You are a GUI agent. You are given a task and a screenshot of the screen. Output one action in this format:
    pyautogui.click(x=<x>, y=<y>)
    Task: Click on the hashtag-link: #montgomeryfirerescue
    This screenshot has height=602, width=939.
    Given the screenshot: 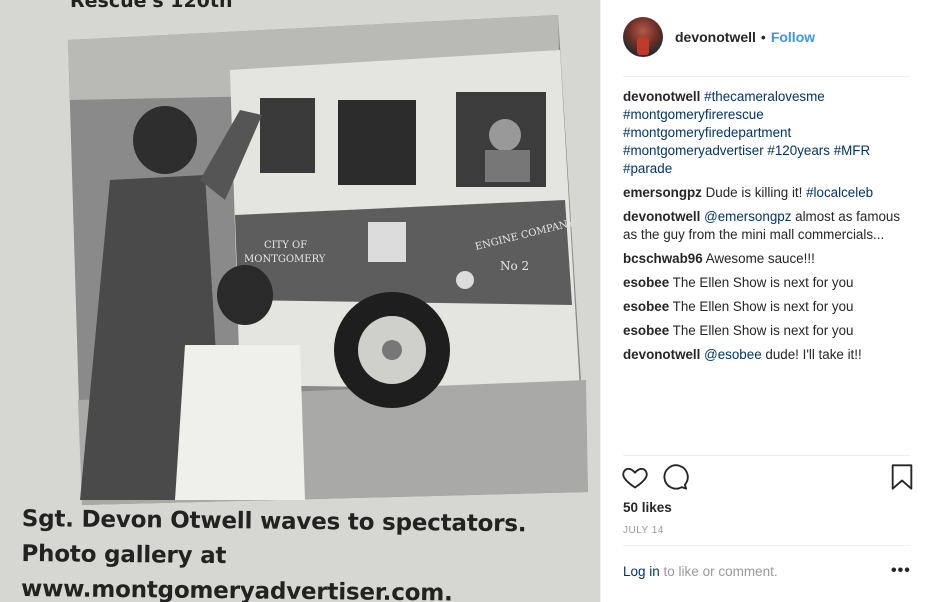 What is the action you would take?
    pyautogui.click(x=693, y=114)
    